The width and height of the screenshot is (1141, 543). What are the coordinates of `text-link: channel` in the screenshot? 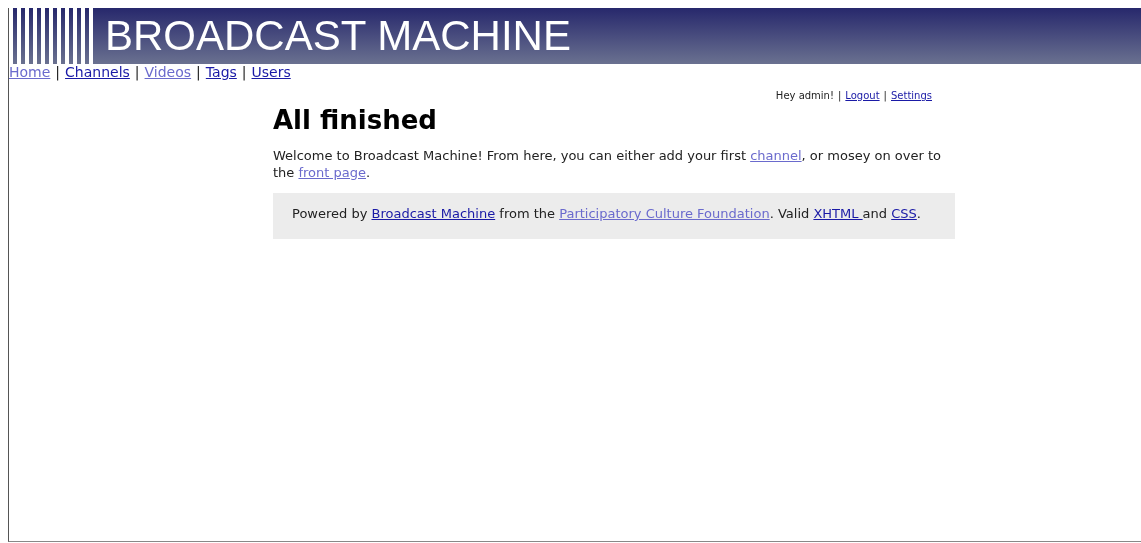 It's located at (776, 155).